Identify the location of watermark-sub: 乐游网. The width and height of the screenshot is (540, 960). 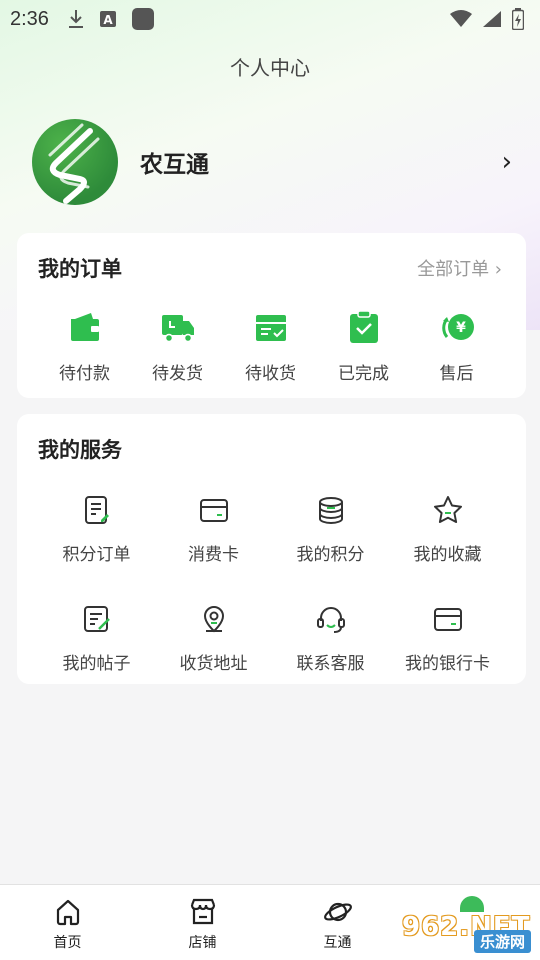
(503, 941).